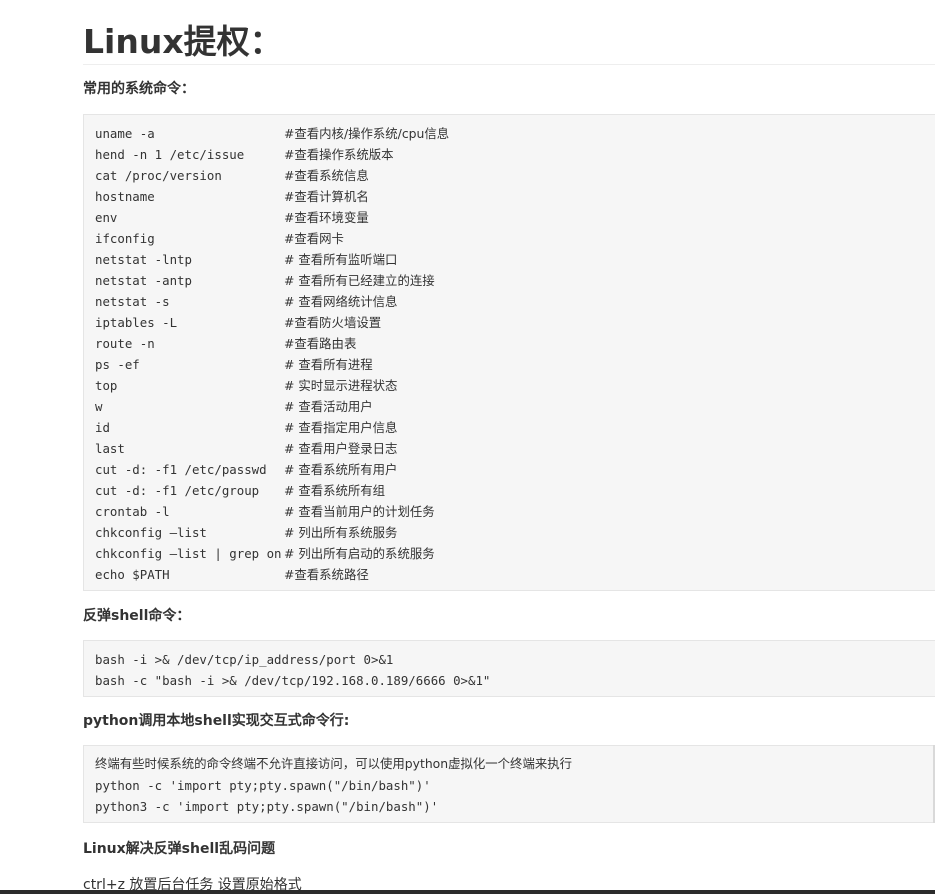 This screenshot has width=935, height=894. What do you see at coordinates (314, 238) in the screenshot?
I see `command-comment: #查看网卡` at bounding box center [314, 238].